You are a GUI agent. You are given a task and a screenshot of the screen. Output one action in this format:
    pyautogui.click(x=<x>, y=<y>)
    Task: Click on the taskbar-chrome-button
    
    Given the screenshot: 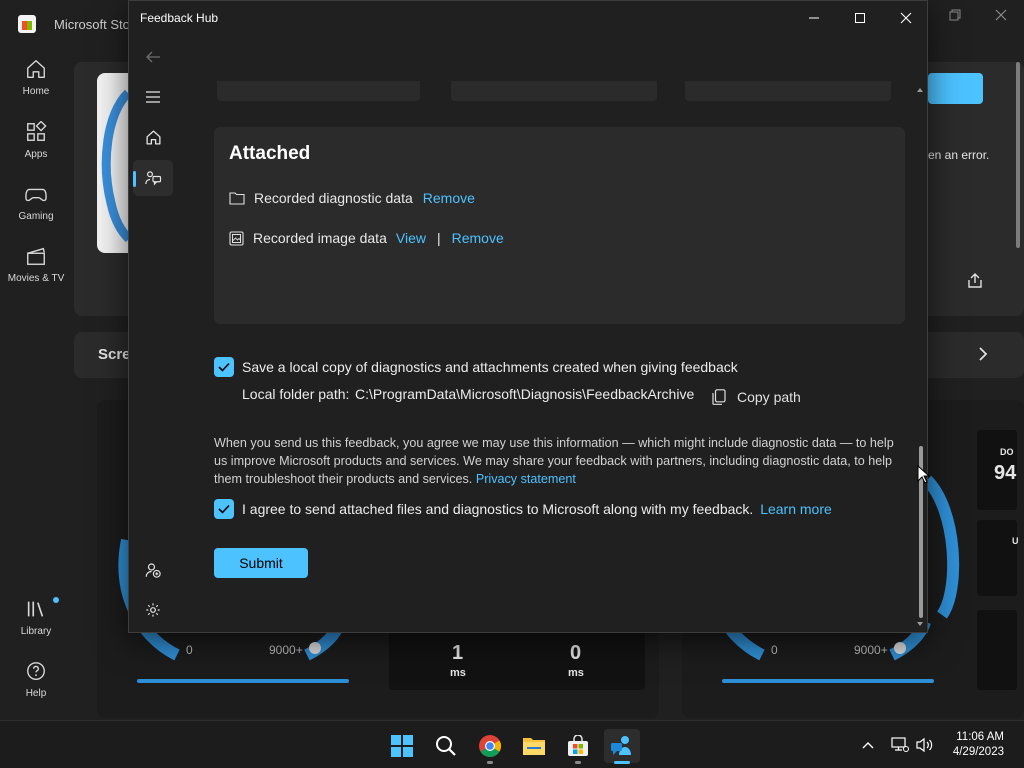 What is the action you would take?
    pyautogui.click(x=490, y=746)
    